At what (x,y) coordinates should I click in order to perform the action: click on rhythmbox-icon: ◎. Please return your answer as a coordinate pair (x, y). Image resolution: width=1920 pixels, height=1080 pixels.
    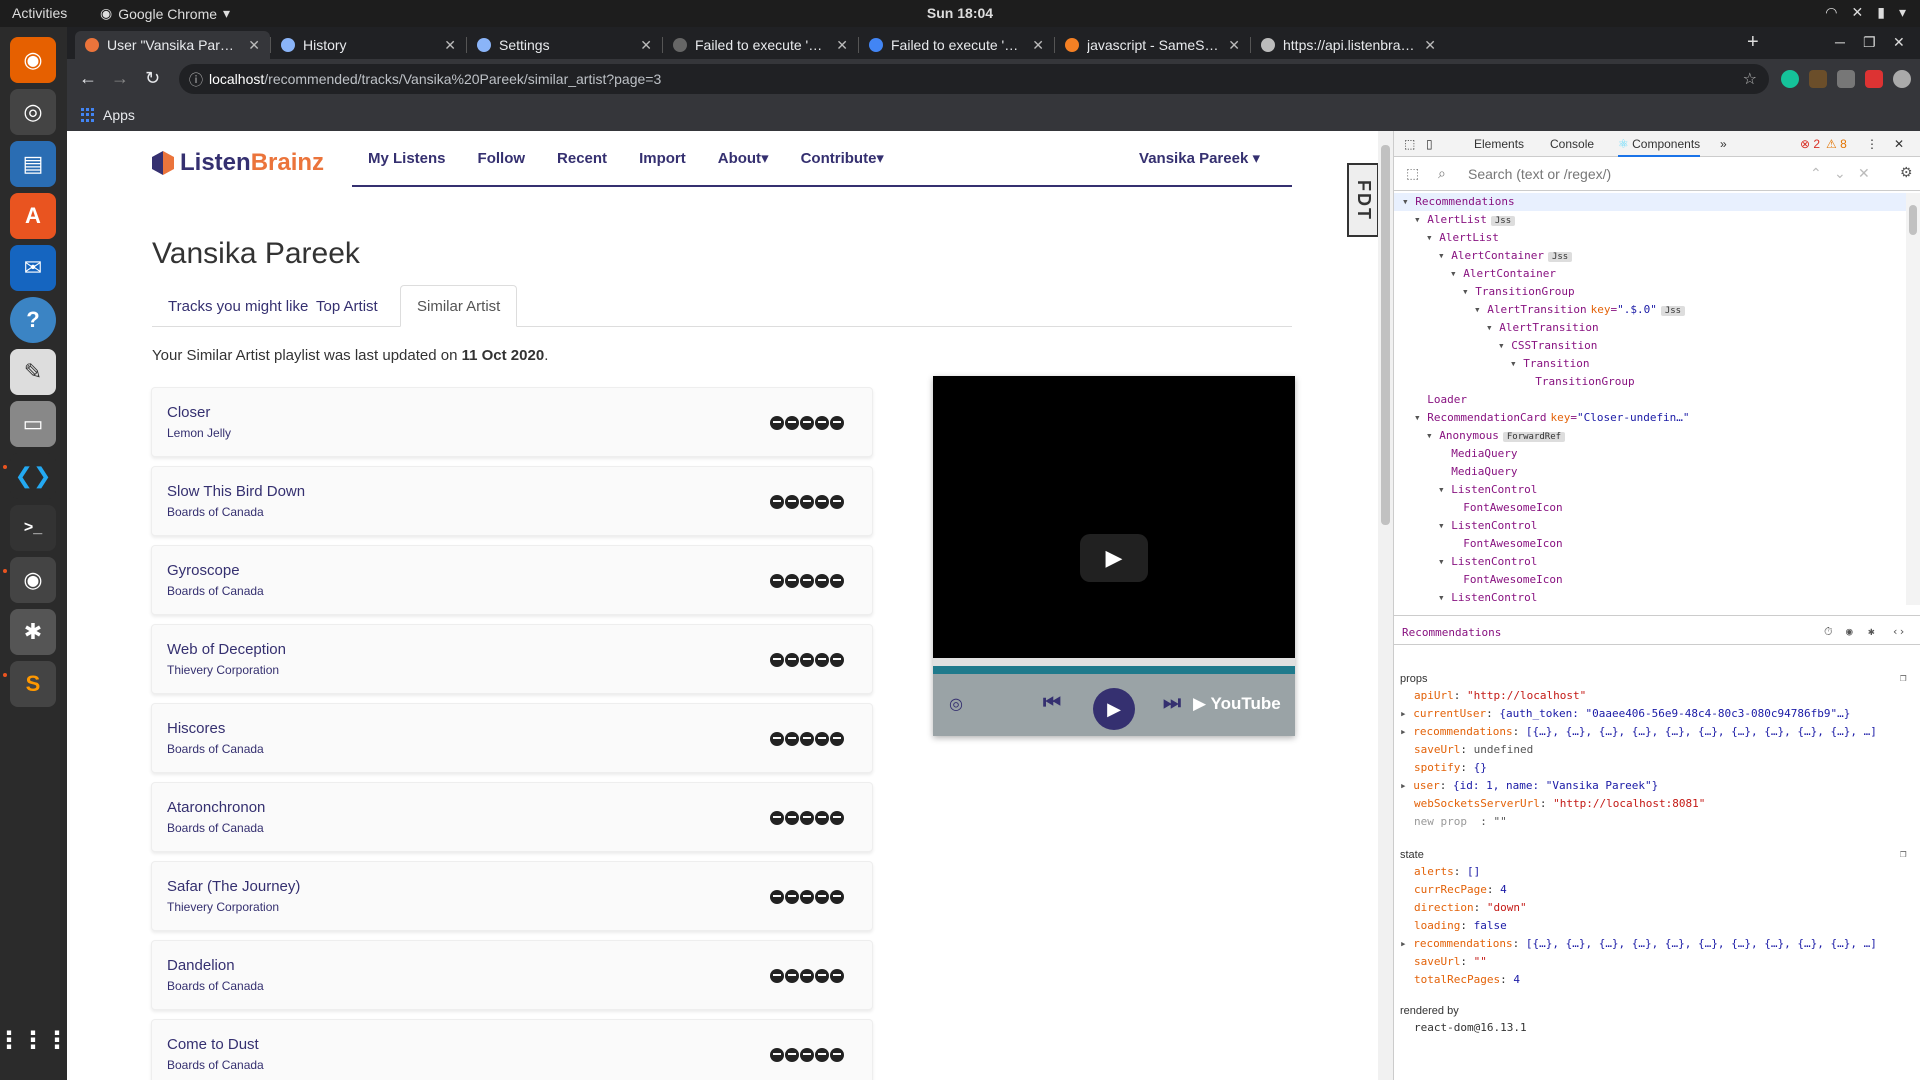
    Looking at the image, I should click on (33, 112).